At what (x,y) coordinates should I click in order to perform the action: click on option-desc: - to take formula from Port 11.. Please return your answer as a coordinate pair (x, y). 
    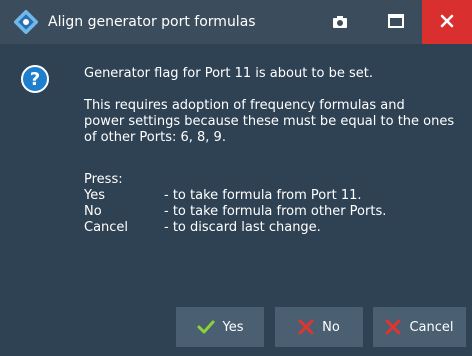
    Looking at the image, I should click on (263, 195).